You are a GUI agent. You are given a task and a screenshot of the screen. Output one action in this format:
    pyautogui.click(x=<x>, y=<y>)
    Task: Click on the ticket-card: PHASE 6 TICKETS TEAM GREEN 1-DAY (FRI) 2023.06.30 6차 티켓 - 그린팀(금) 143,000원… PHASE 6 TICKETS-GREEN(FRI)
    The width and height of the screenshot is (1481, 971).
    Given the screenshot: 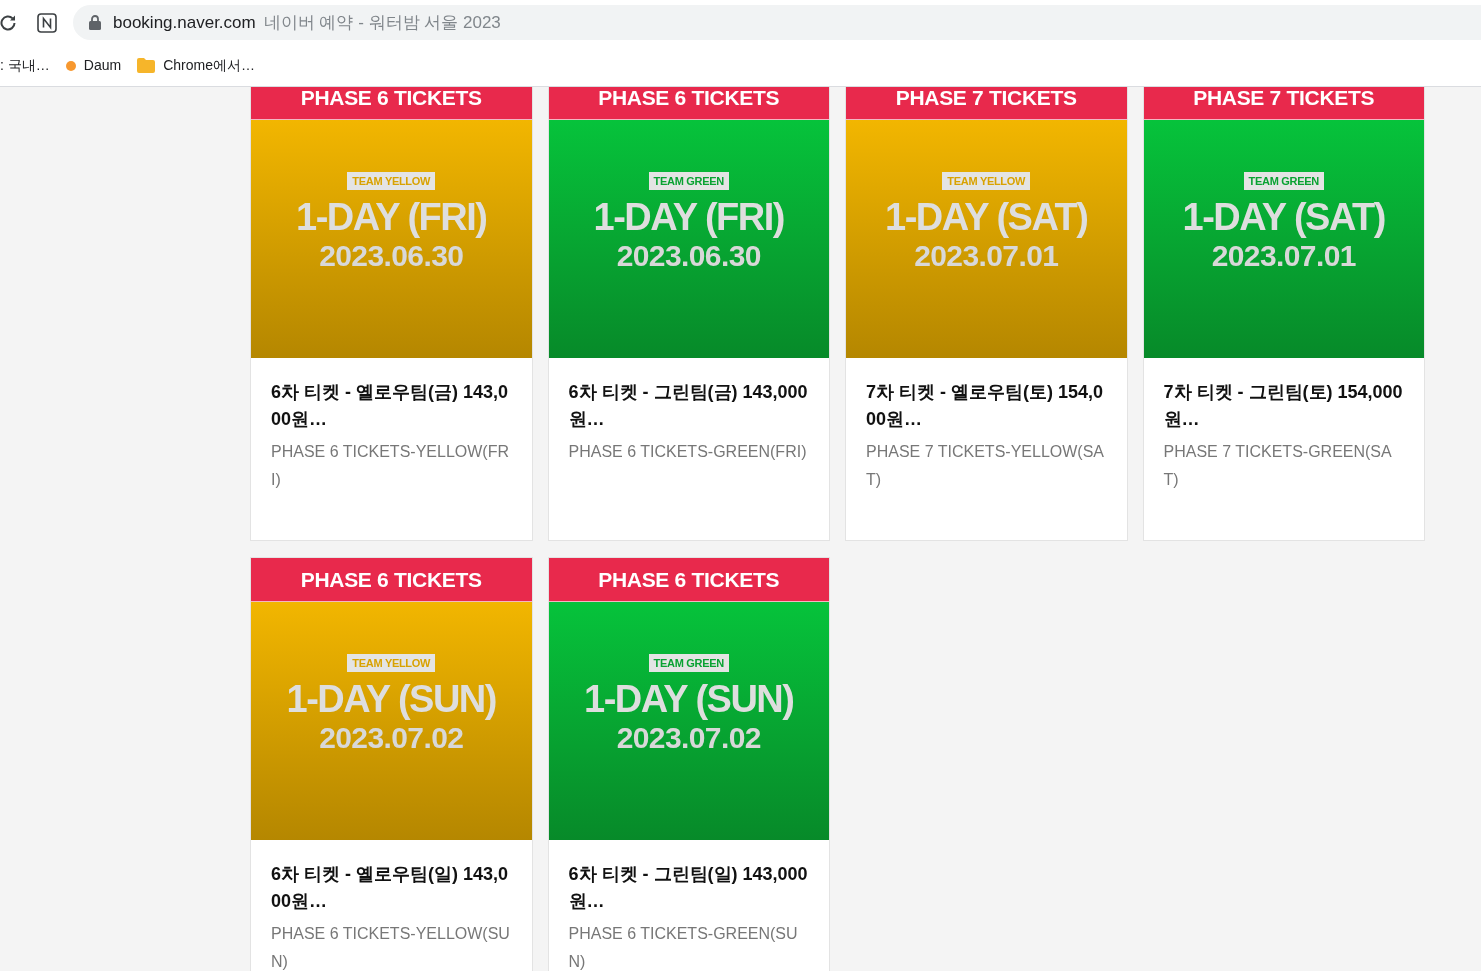 What is the action you would take?
    pyautogui.click(x=688, y=314)
    